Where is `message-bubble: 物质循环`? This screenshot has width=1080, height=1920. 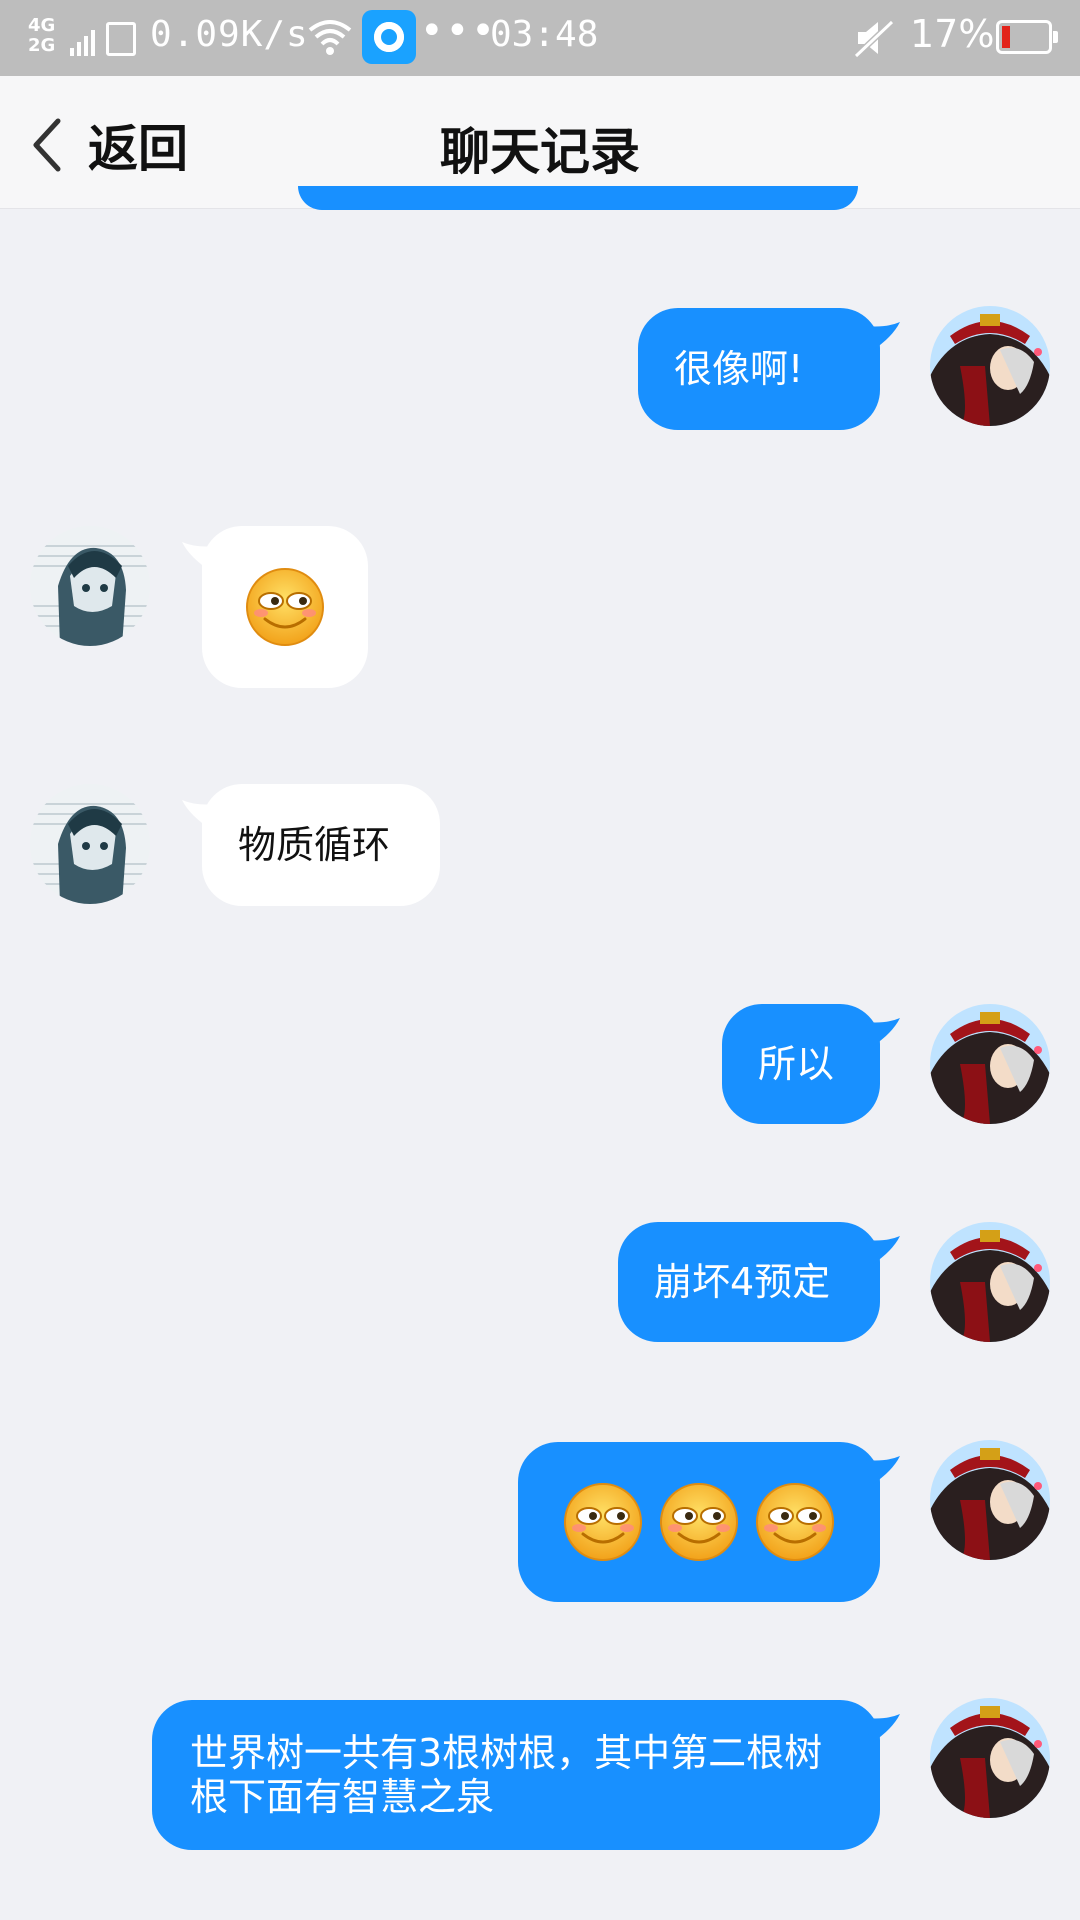
message-bubble: 物质循环 is located at coordinates (321, 845).